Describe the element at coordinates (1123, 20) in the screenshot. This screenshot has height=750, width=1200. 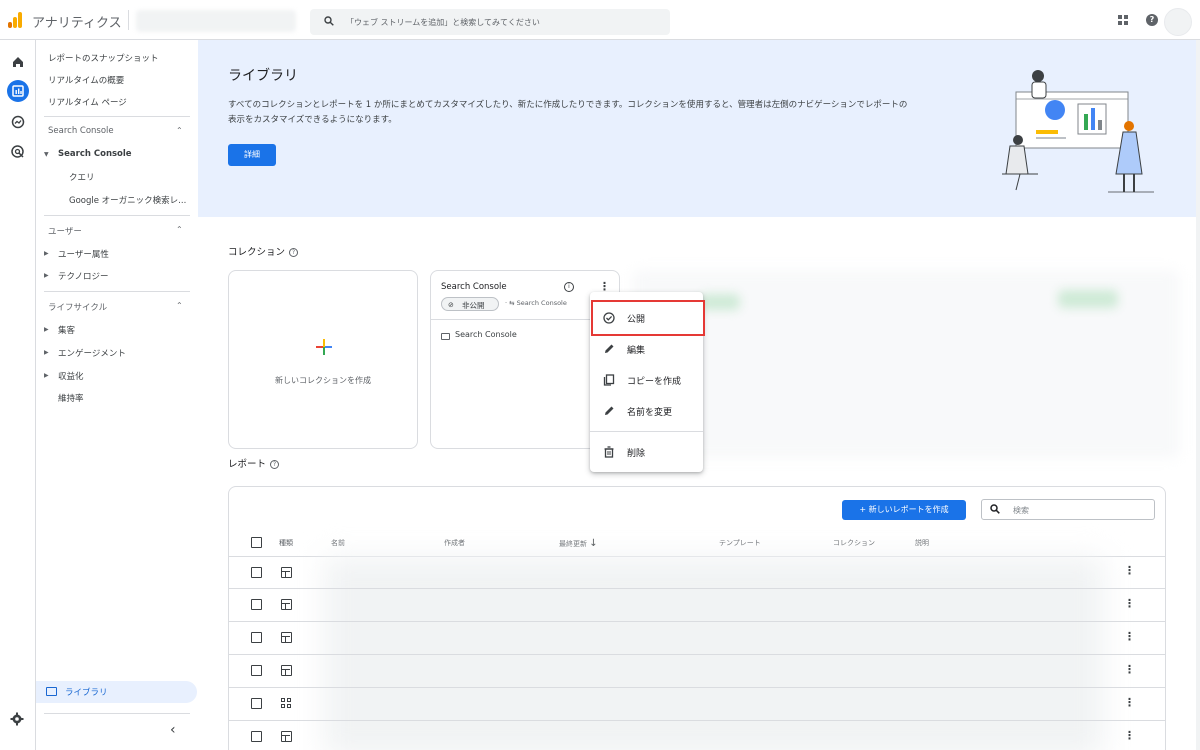
I see `apps-grid-icon` at that location.